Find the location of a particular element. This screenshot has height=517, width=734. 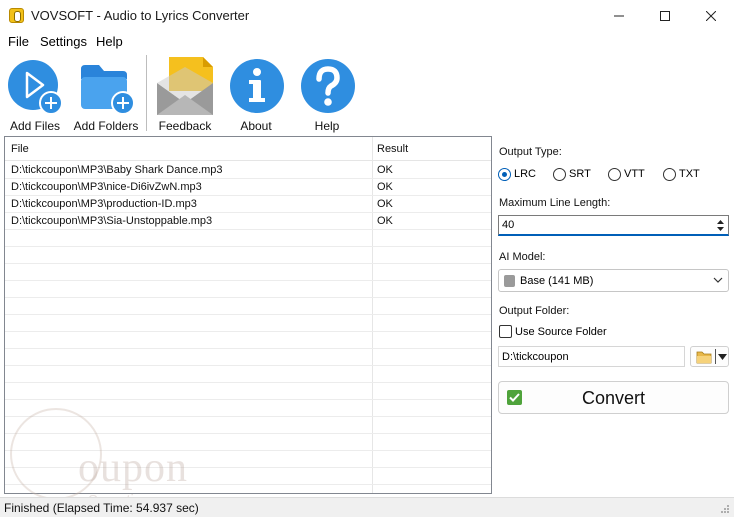

table-row: D:\tickcoupon\MP3\Sia-Unstoppable.mp3 OK is located at coordinates (248, 221).